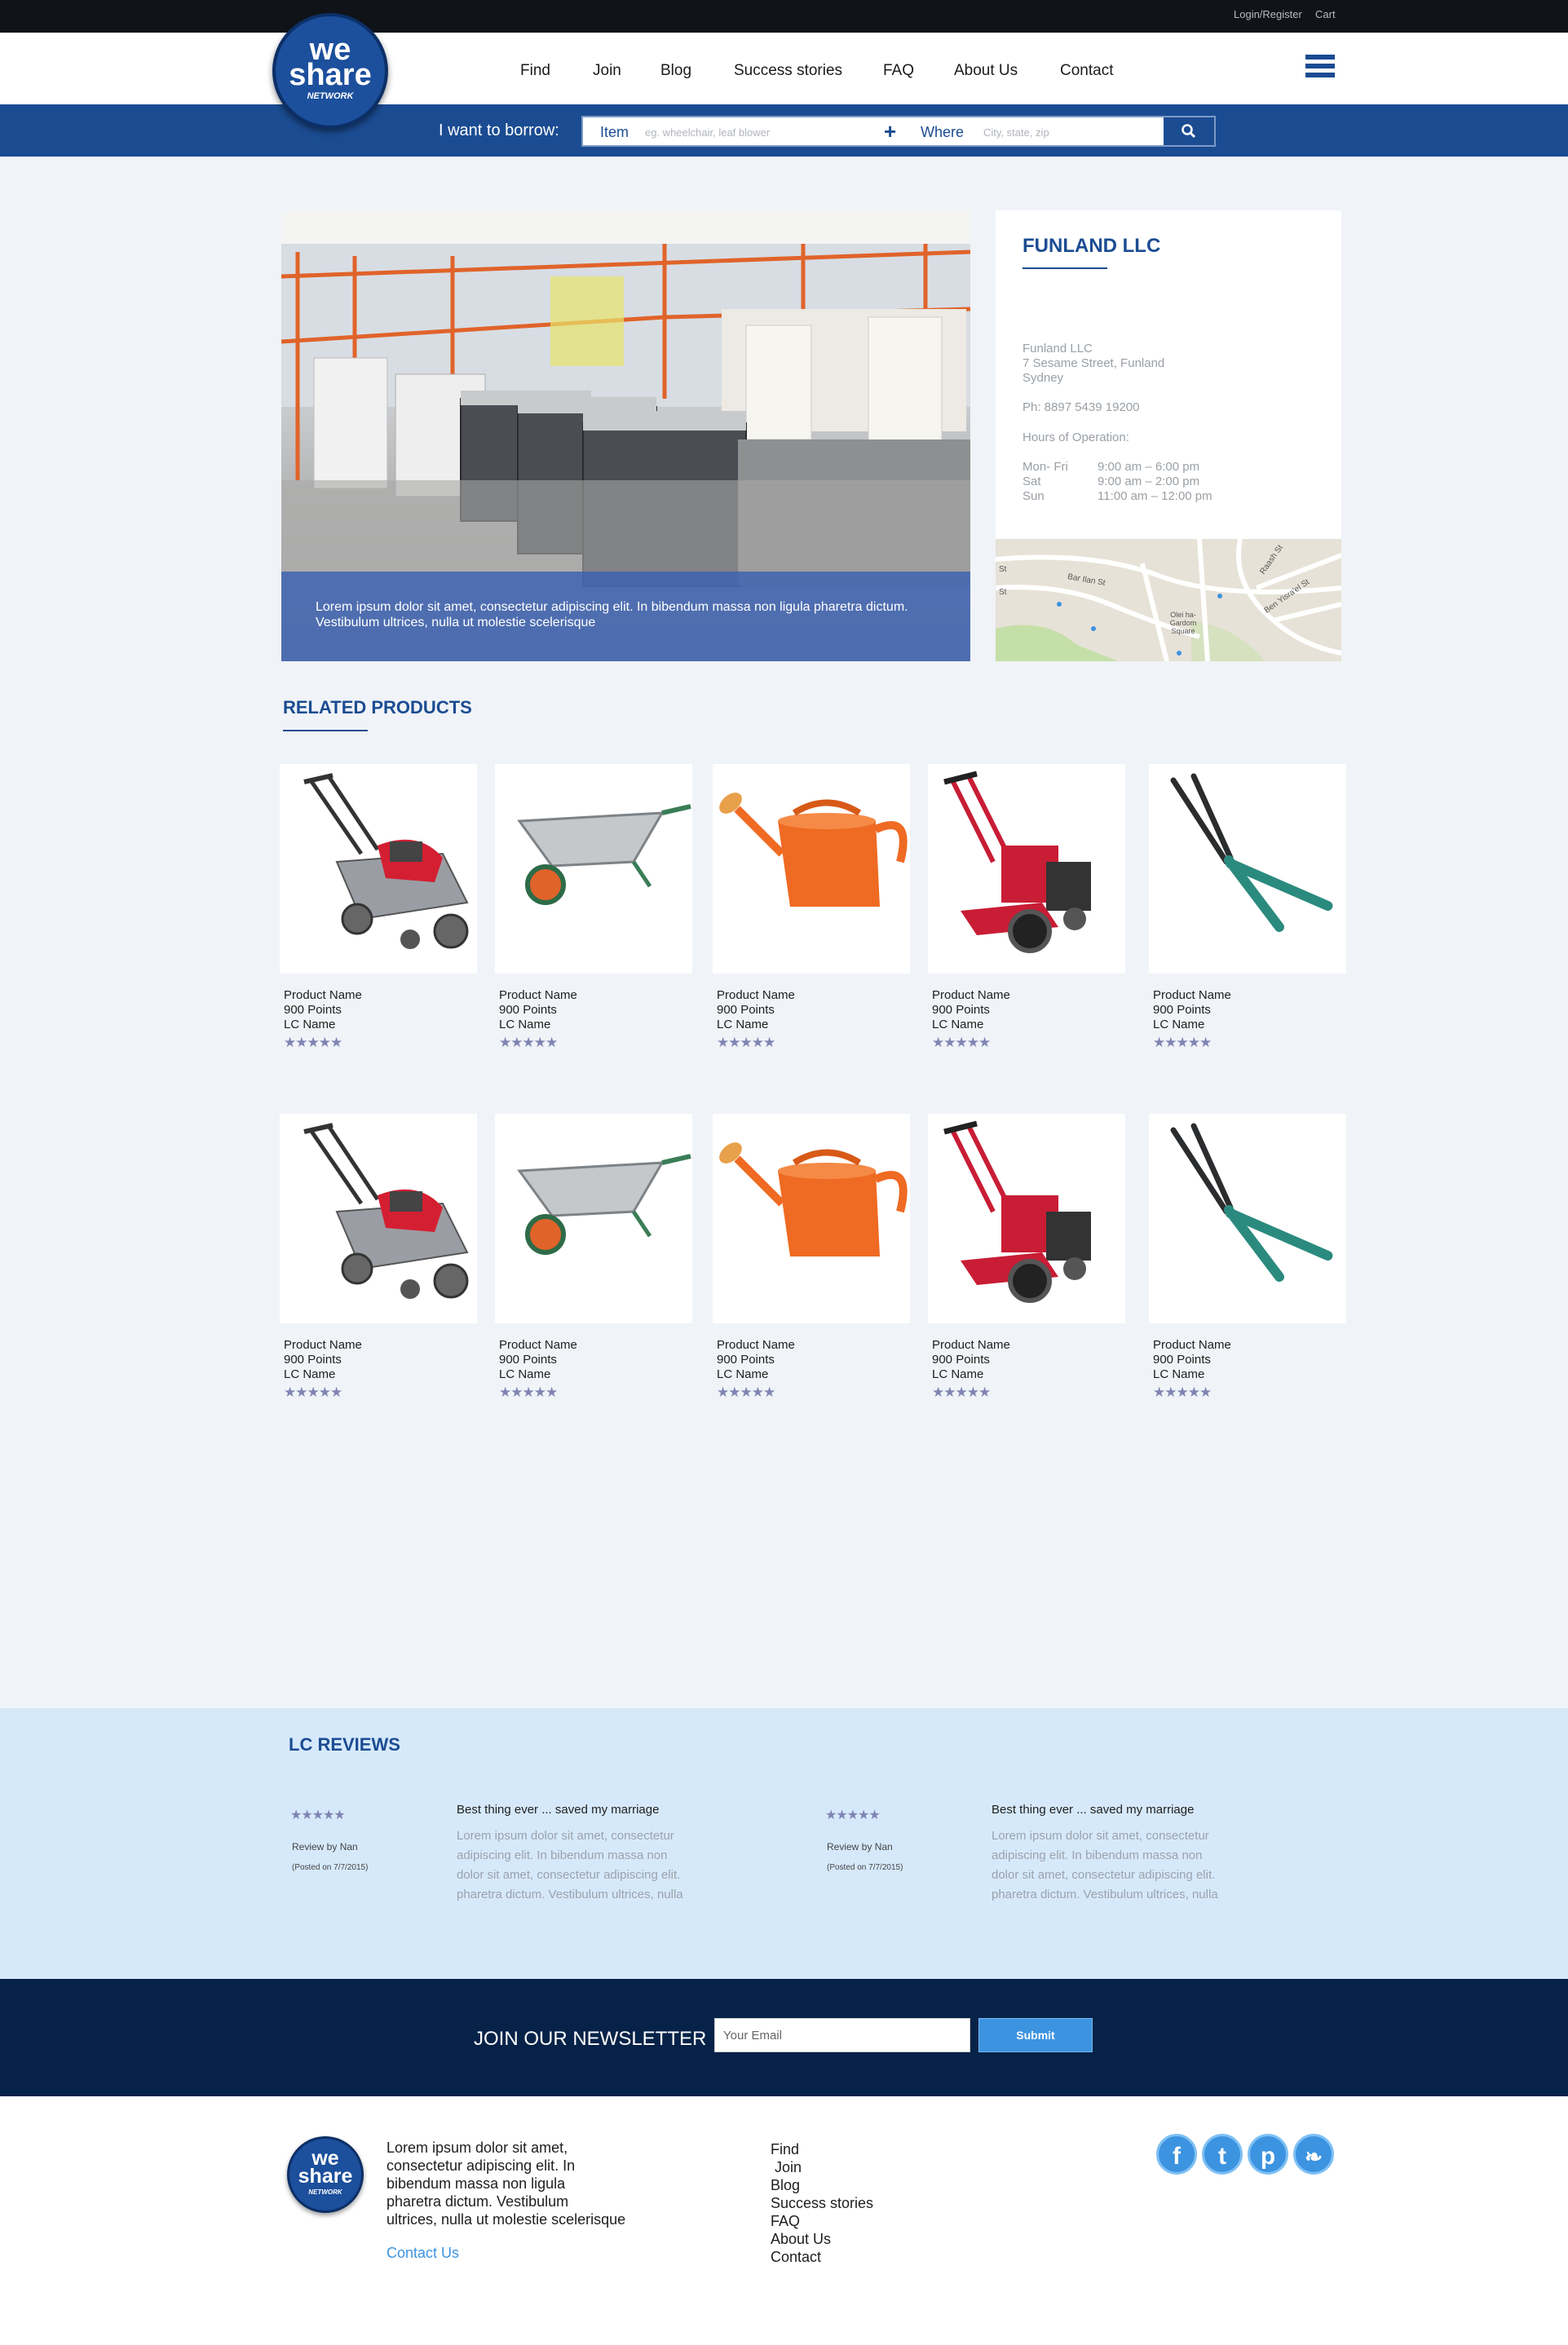 The height and width of the screenshot is (2345, 1568). I want to click on footer-link-faq: FAQ, so click(785, 2221).